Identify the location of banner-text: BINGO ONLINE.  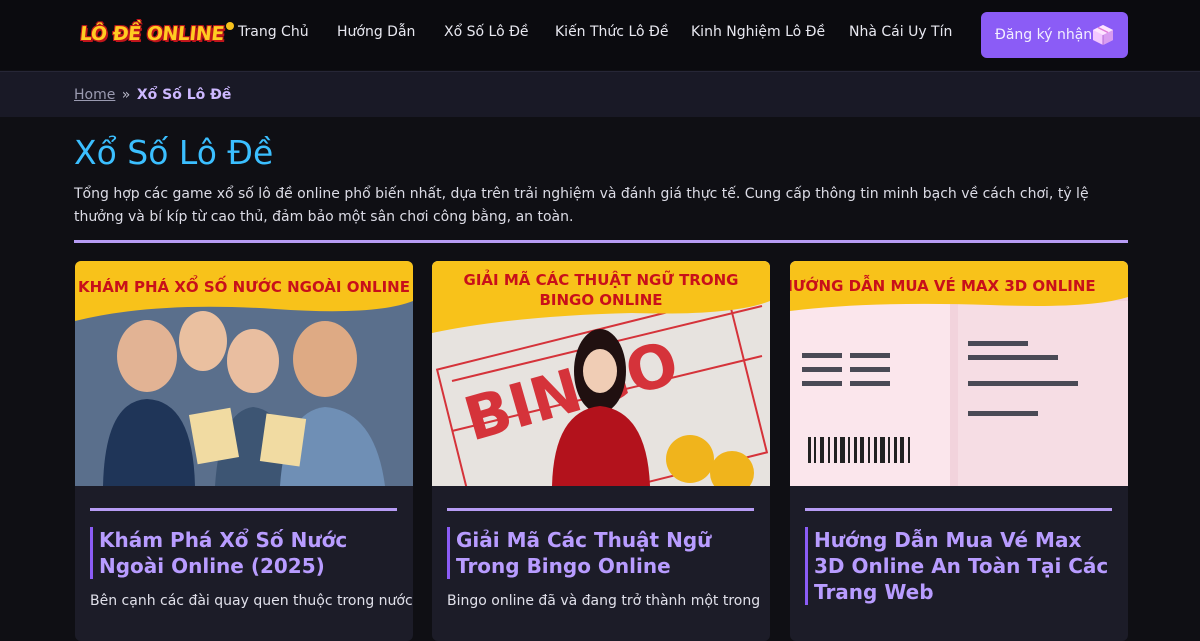
(600, 300).